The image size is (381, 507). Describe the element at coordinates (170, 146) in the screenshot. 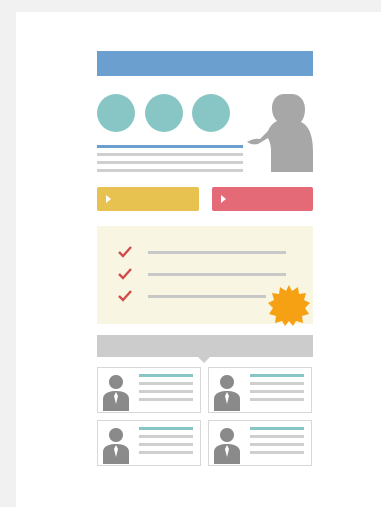

I see `text-line-accent` at that location.